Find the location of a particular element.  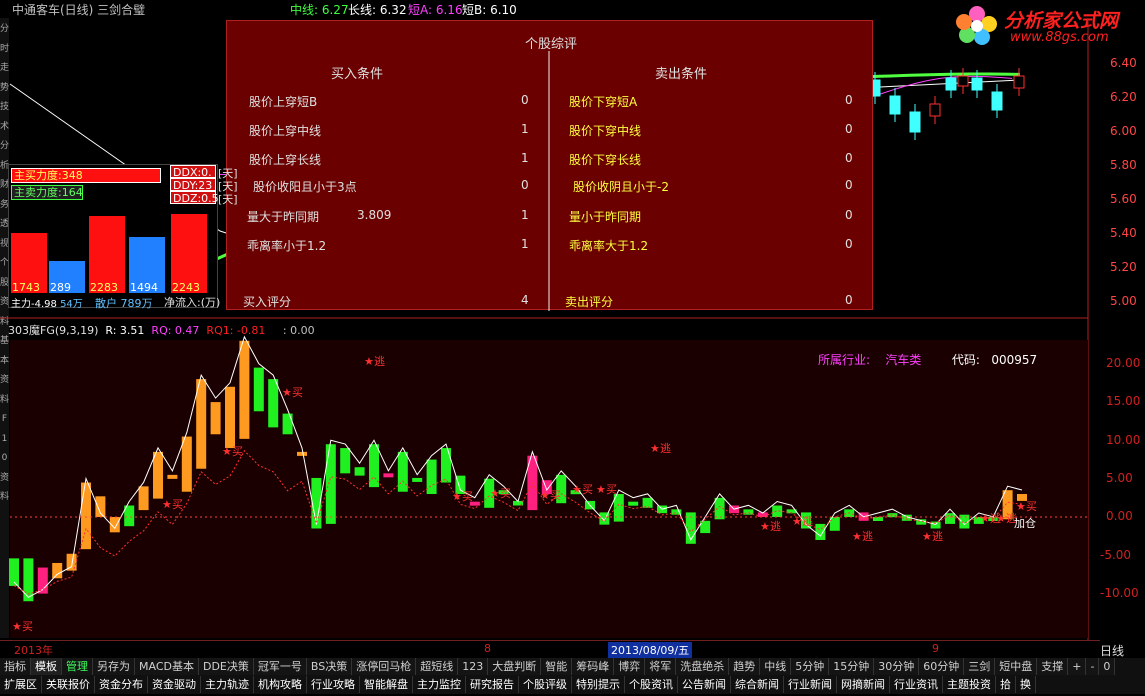

tab-tabs-row2-11: 特别提示 is located at coordinates (598, 684).